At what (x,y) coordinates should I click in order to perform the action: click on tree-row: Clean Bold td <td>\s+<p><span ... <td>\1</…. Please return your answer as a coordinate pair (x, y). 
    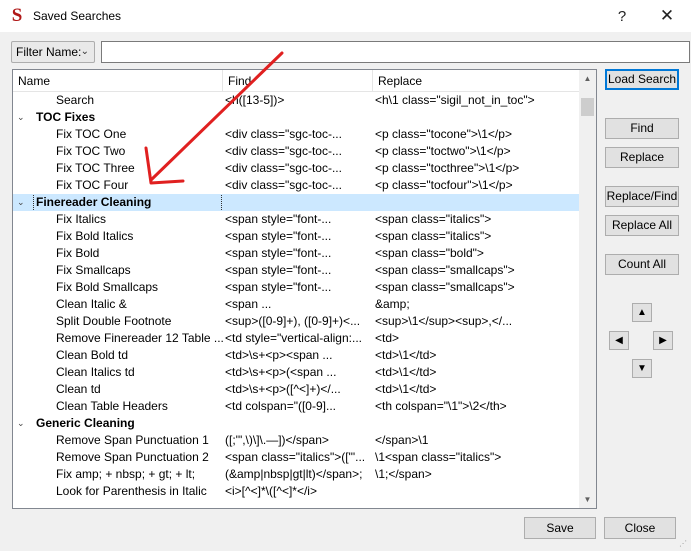
    Looking at the image, I should click on (296, 355).